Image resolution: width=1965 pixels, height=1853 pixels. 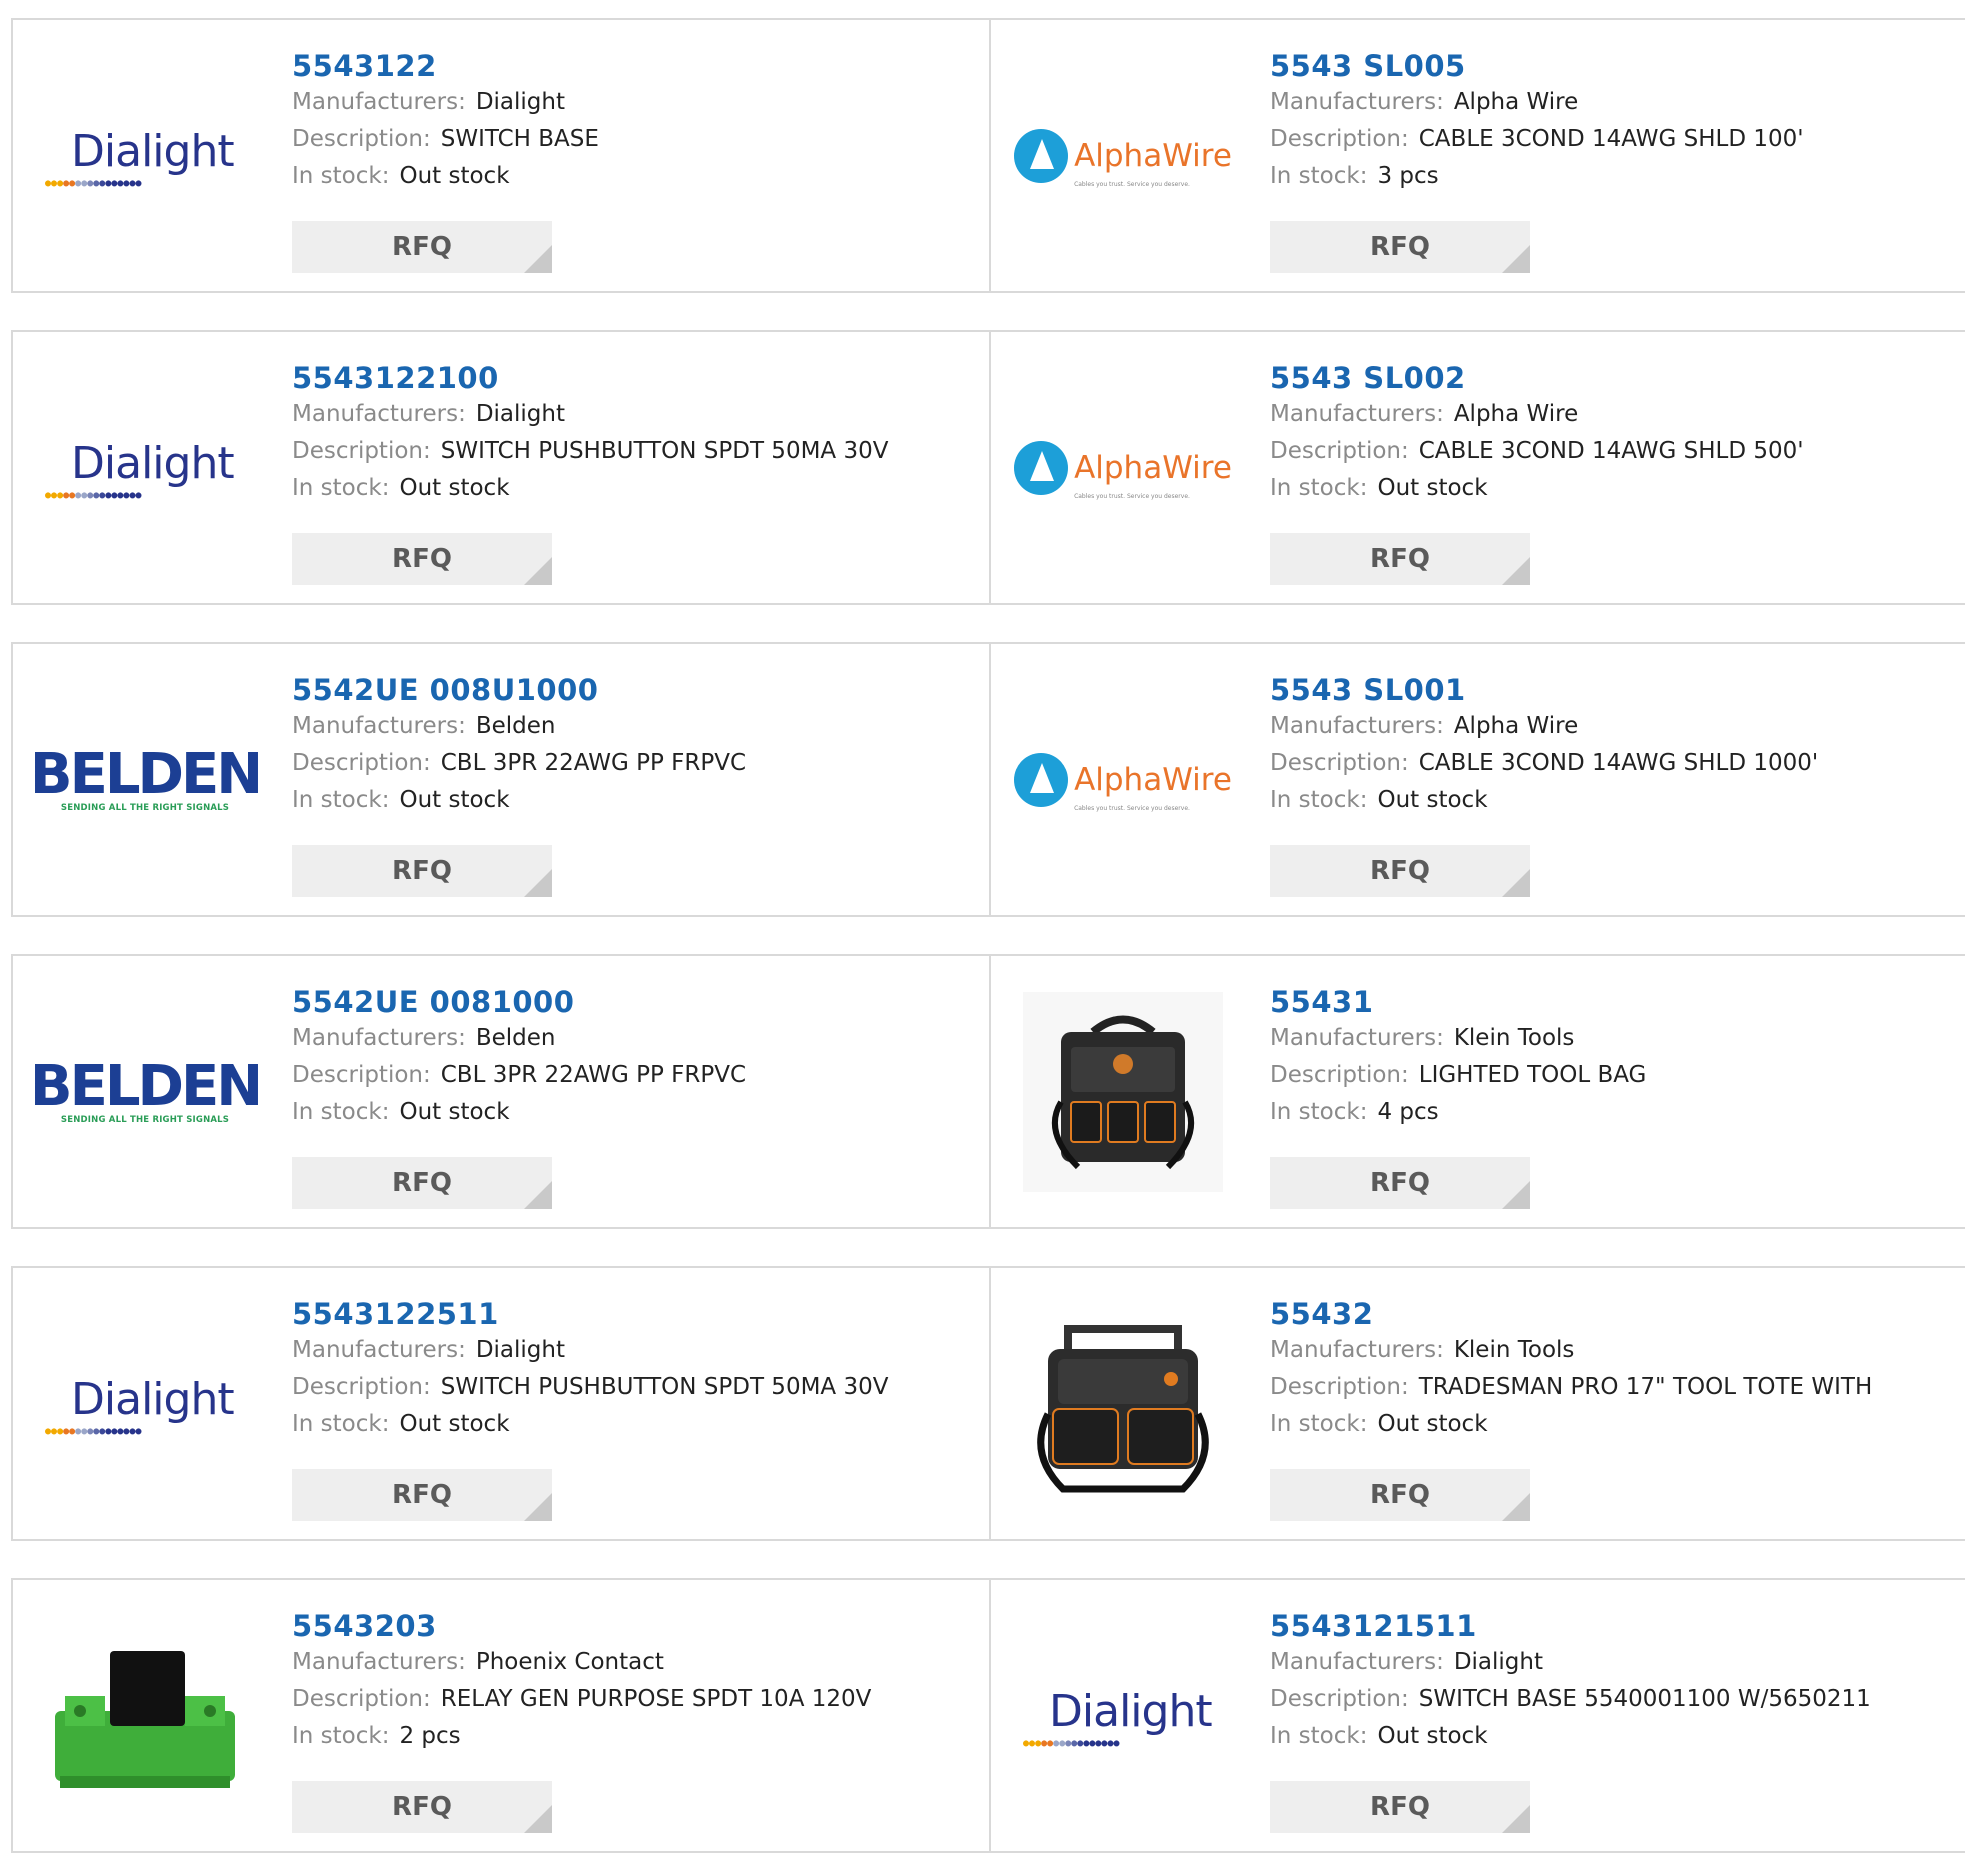 I want to click on tool-bag-image, so click(x=1123, y=1092).